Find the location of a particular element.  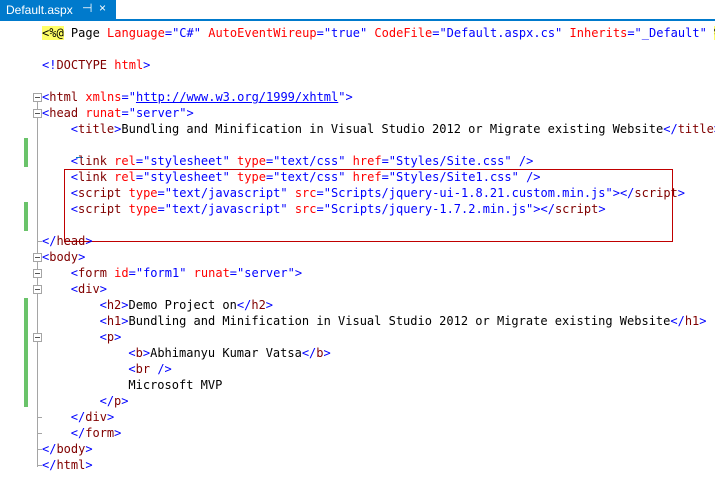

document-tab-strip: Default.aspx ⊣ × is located at coordinates (357, 10).